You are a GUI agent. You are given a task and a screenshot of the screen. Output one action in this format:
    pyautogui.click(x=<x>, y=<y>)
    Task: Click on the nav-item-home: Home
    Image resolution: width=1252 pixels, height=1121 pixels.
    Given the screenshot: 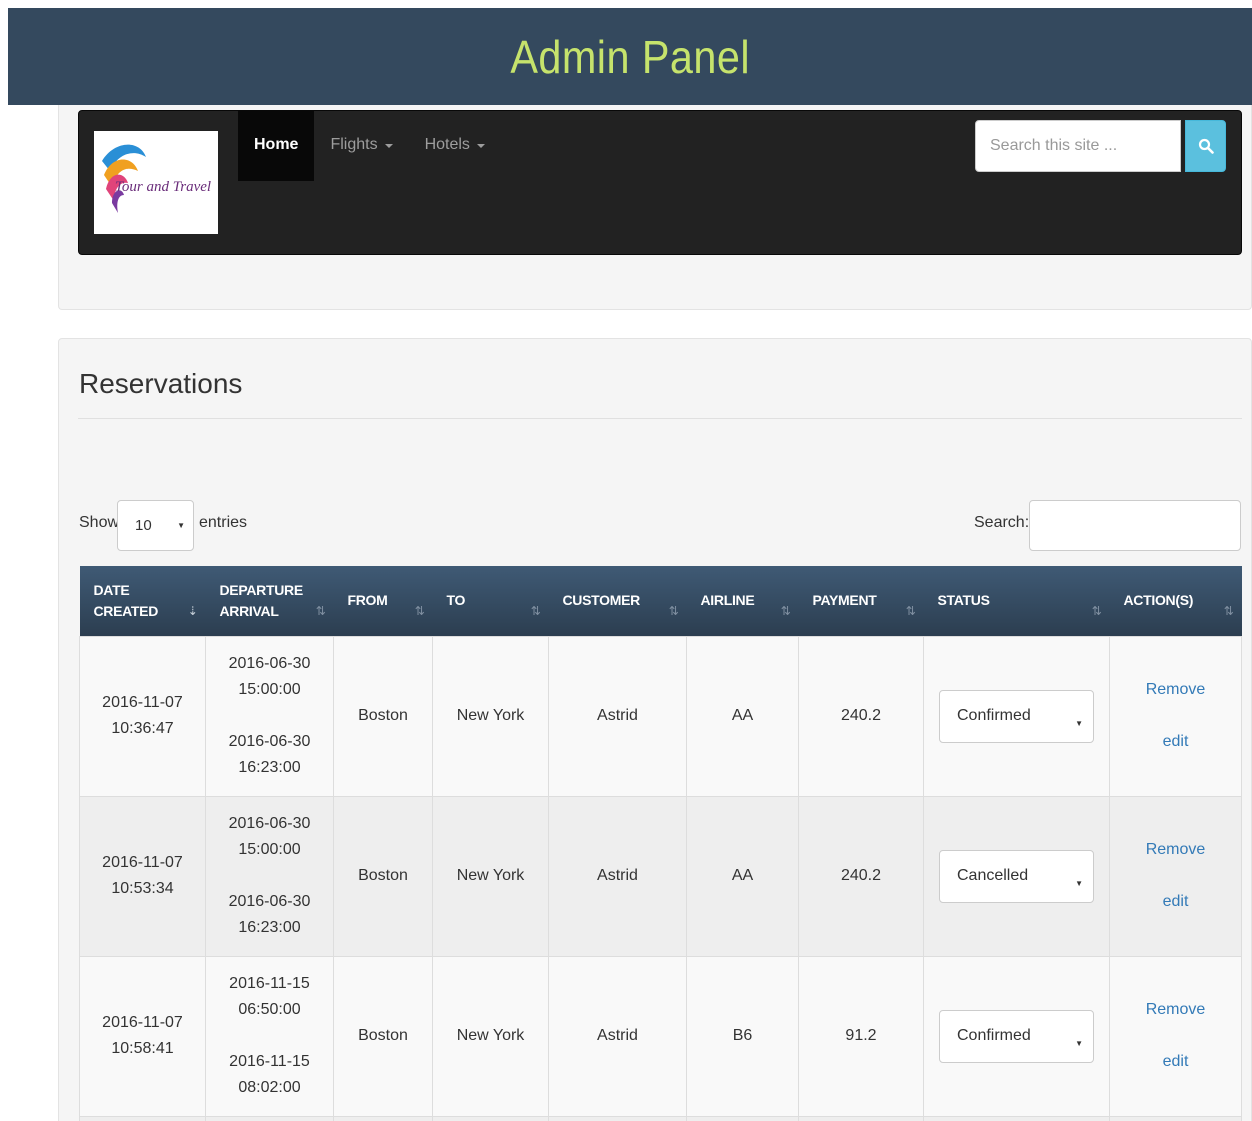 What is the action you would take?
    pyautogui.click(x=276, y=146)
    